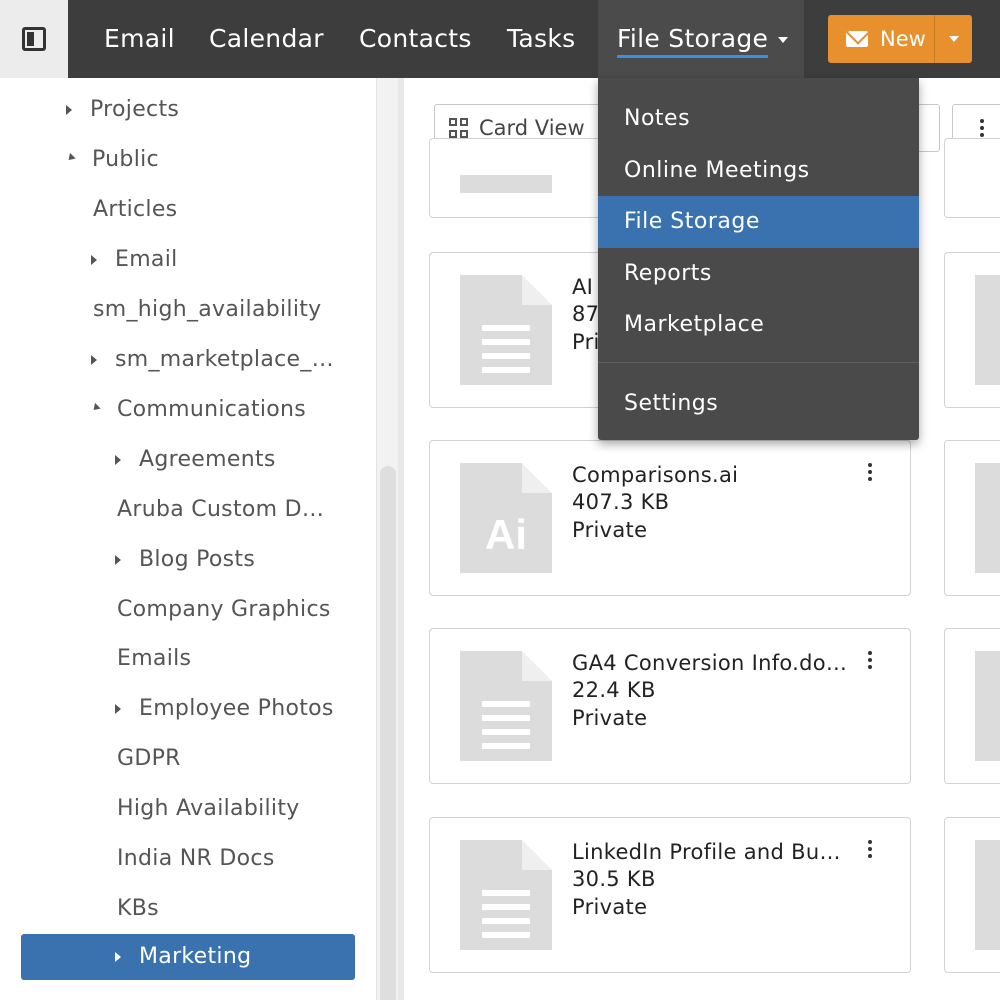 This screenshot has height=1000, width=1000. Describe the element at coordinates (185, 560) in the screenshot. I see `tree-item-blog-posts: Blog Posts` at that location.